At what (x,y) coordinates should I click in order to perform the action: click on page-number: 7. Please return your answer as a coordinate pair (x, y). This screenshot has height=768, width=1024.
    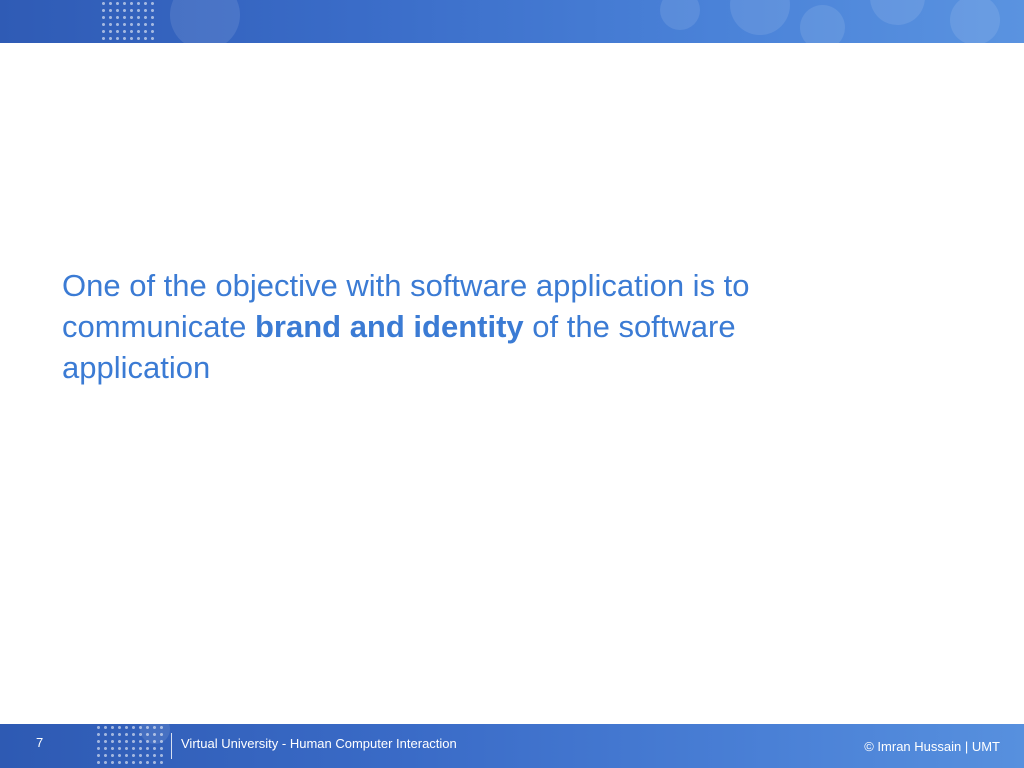
    Looking at the image, I should click on (40, 742).